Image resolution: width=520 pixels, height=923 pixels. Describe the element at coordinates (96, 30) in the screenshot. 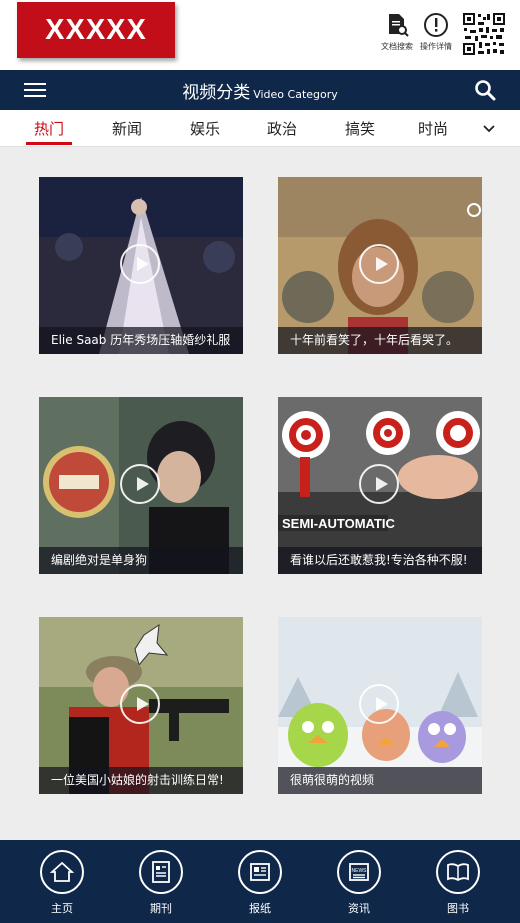

I see `logo: XXXXX` at that location.